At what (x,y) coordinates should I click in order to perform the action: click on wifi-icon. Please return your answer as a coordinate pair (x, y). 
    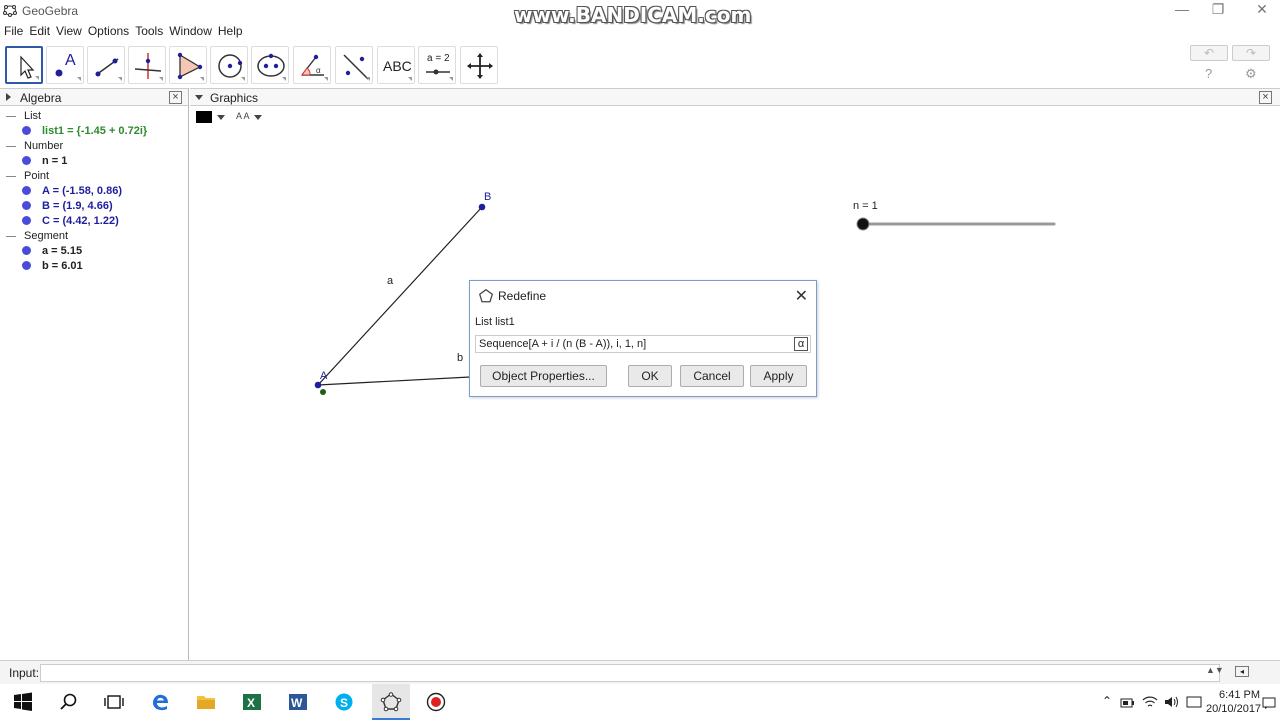
    Looking at the image, I should click on (1150, 702).